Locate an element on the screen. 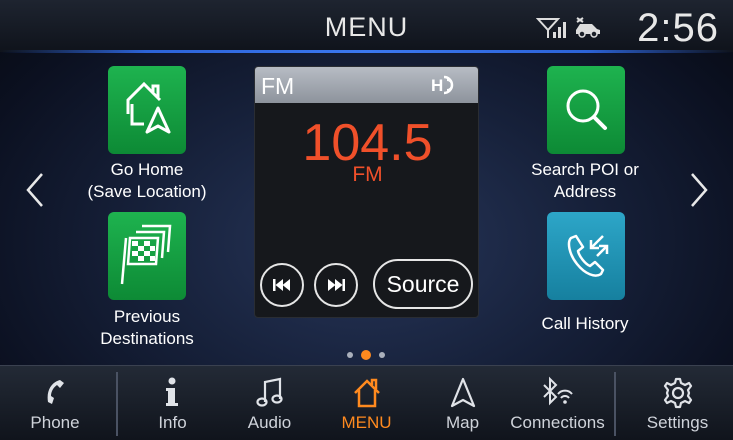  seek-back-button is located at coordinates (282, 285).